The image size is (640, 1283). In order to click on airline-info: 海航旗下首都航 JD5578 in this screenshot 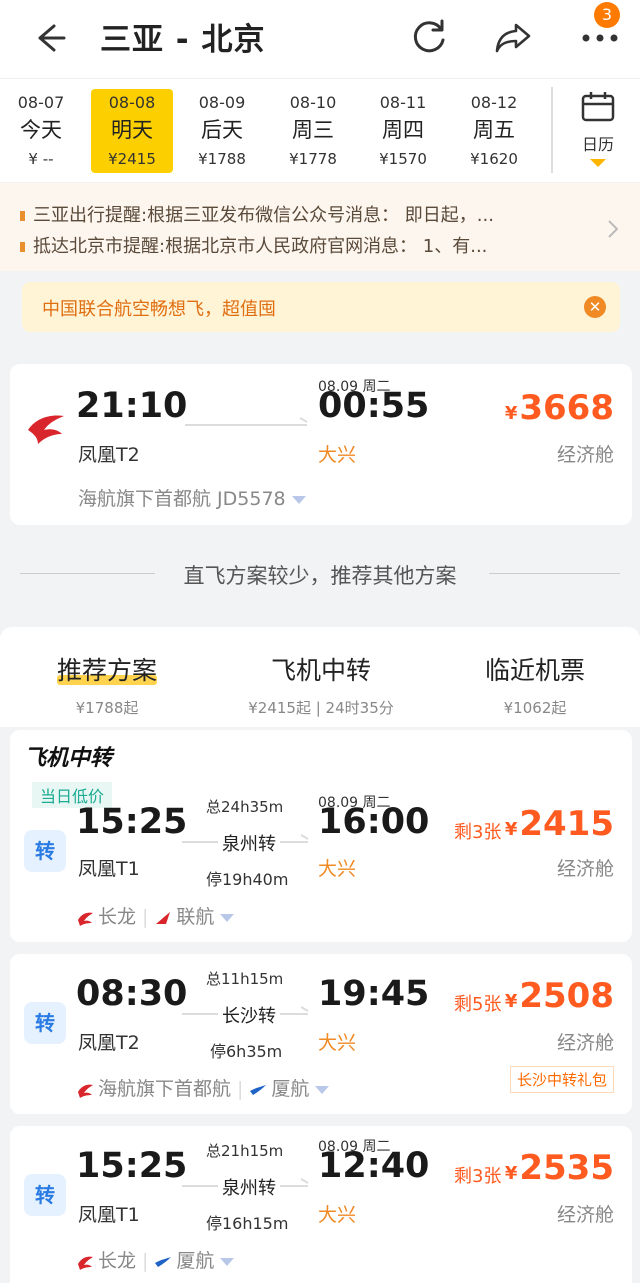, I will do `click(192, 497)`.